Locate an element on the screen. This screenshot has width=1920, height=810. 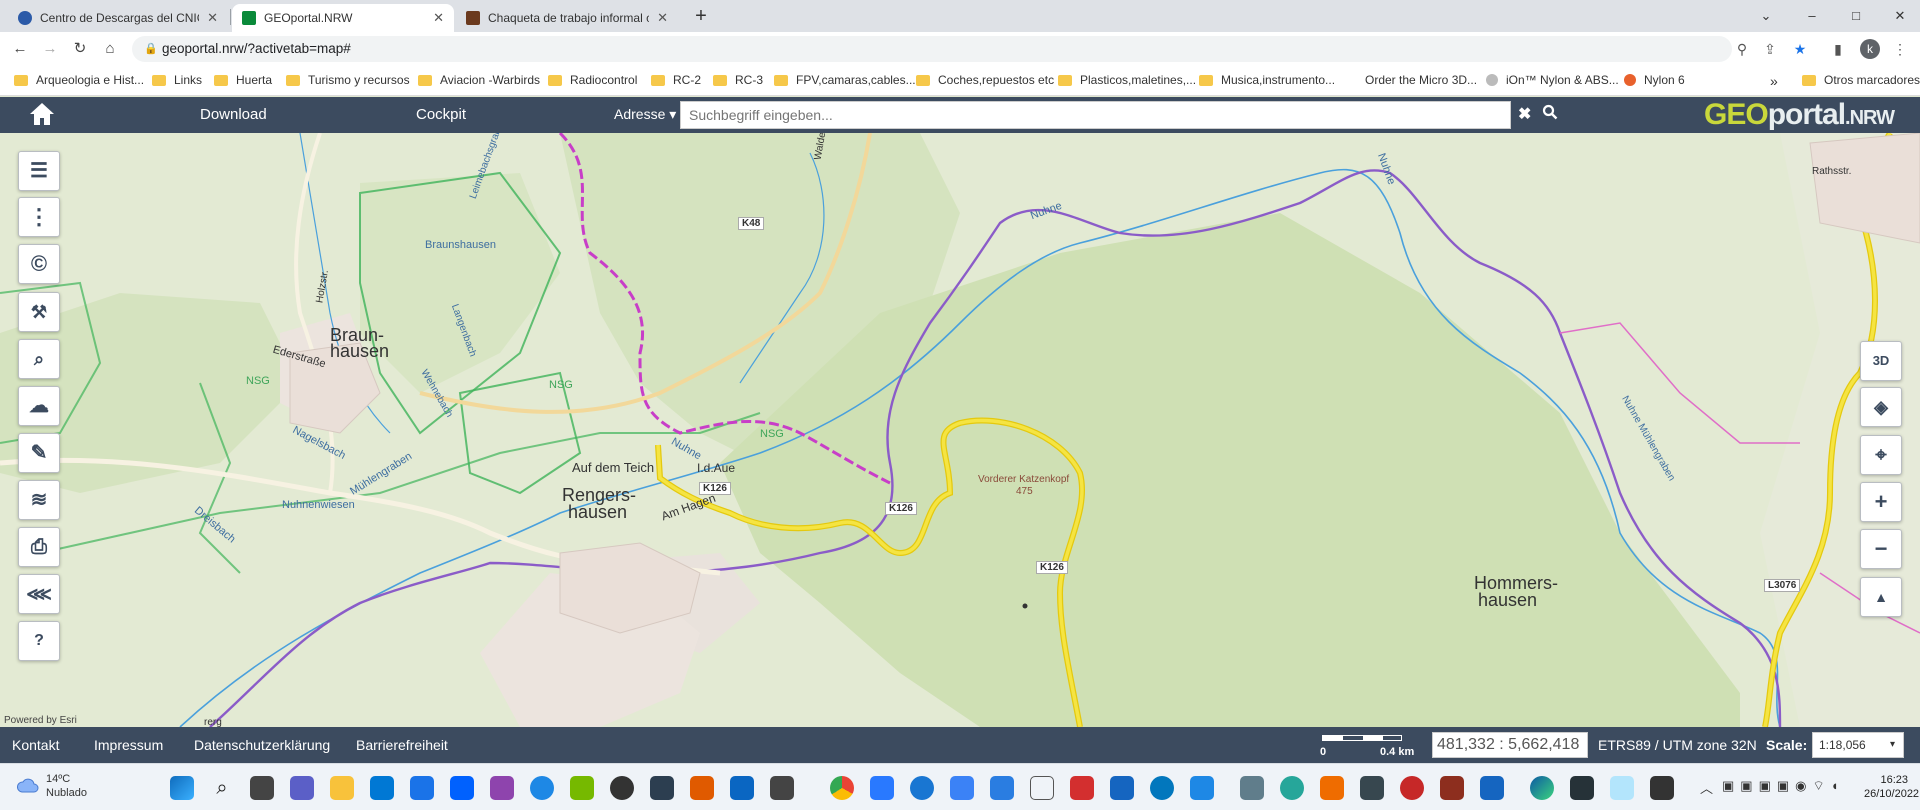
footer-link-impressum: Impressum is located at coordinates (128, 745).